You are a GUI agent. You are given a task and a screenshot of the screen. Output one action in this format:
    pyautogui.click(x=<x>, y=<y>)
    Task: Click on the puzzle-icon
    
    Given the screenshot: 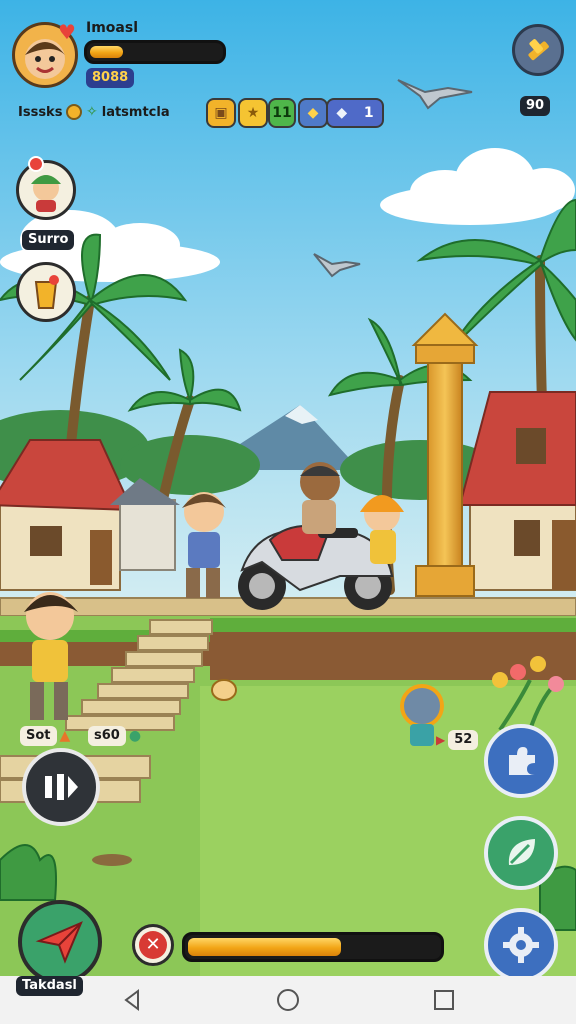 What is the action you would take?
    pyautogui.click(x=522, y=761)
    